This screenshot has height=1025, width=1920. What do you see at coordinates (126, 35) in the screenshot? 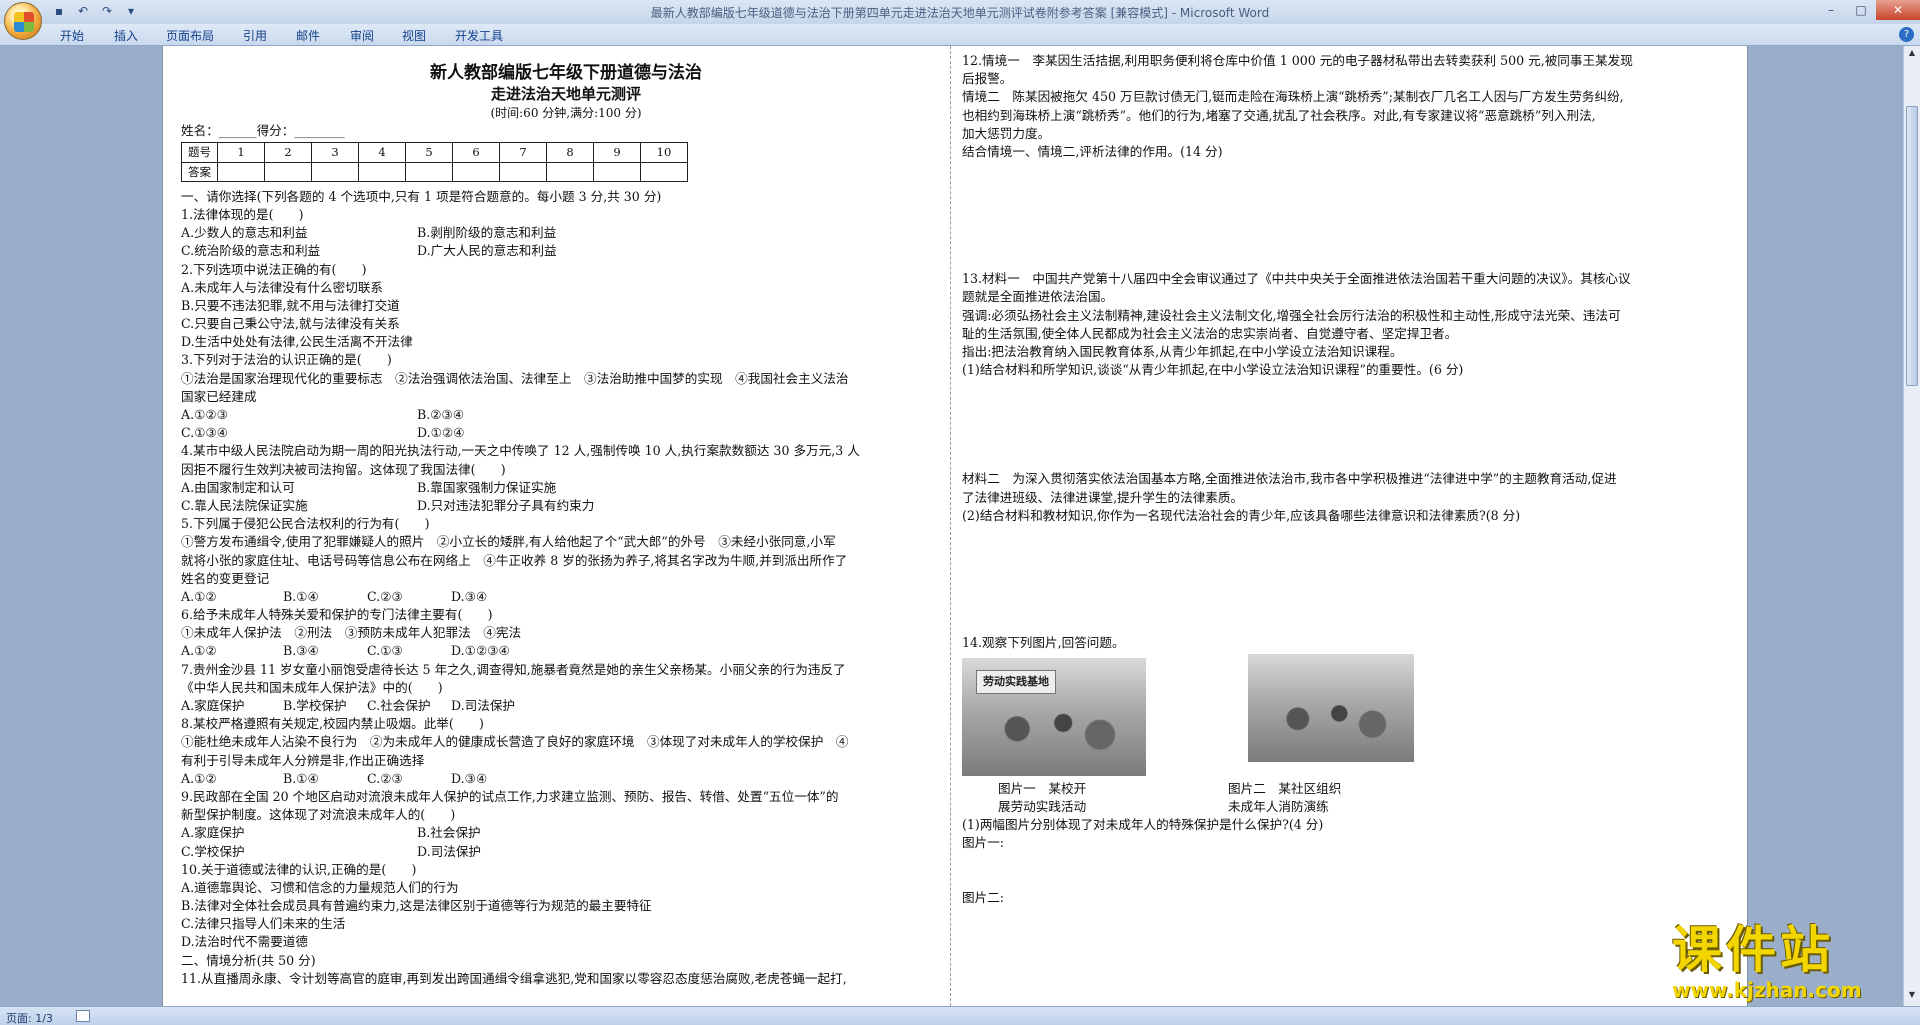
I see `tab-insert: 插入` at bounding box center [126, 35].